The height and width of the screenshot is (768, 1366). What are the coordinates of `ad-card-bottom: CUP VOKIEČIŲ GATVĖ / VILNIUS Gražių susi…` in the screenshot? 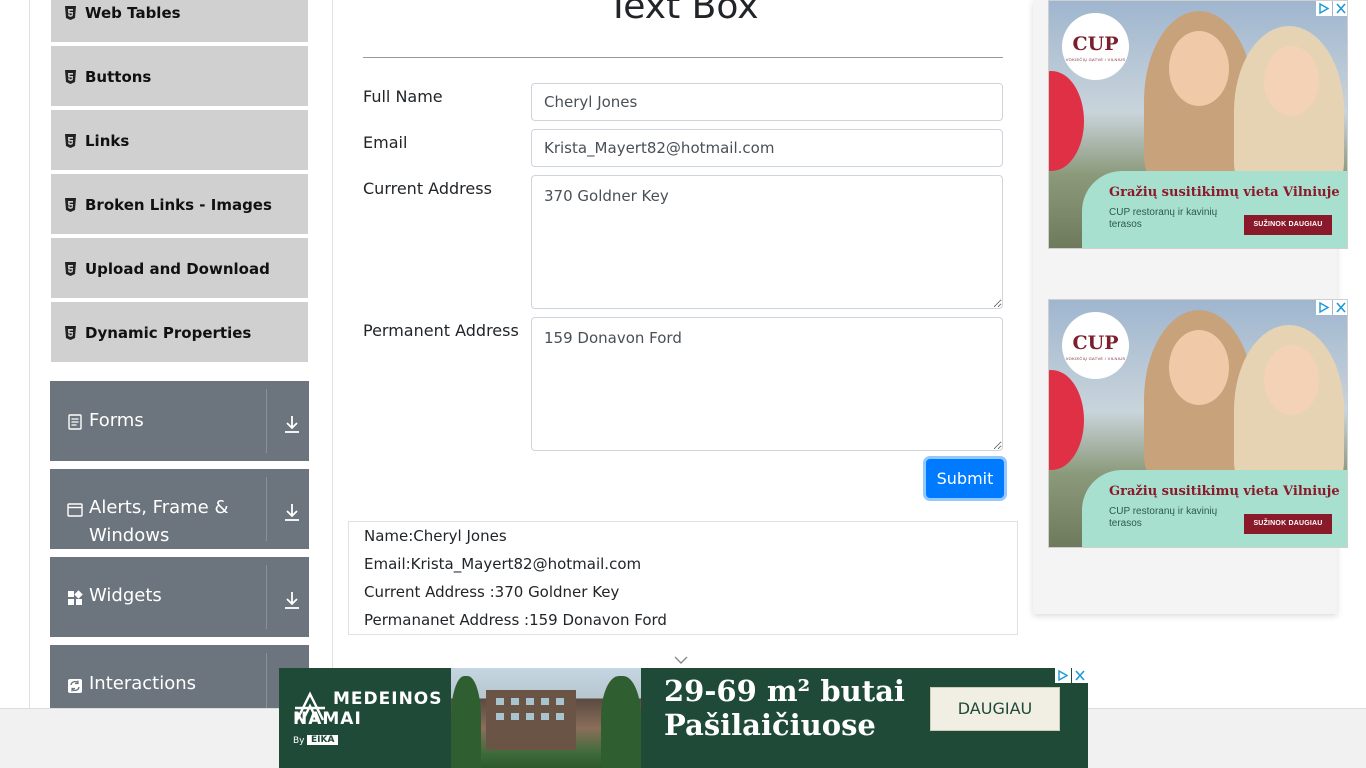 It's located at (1198, 423).